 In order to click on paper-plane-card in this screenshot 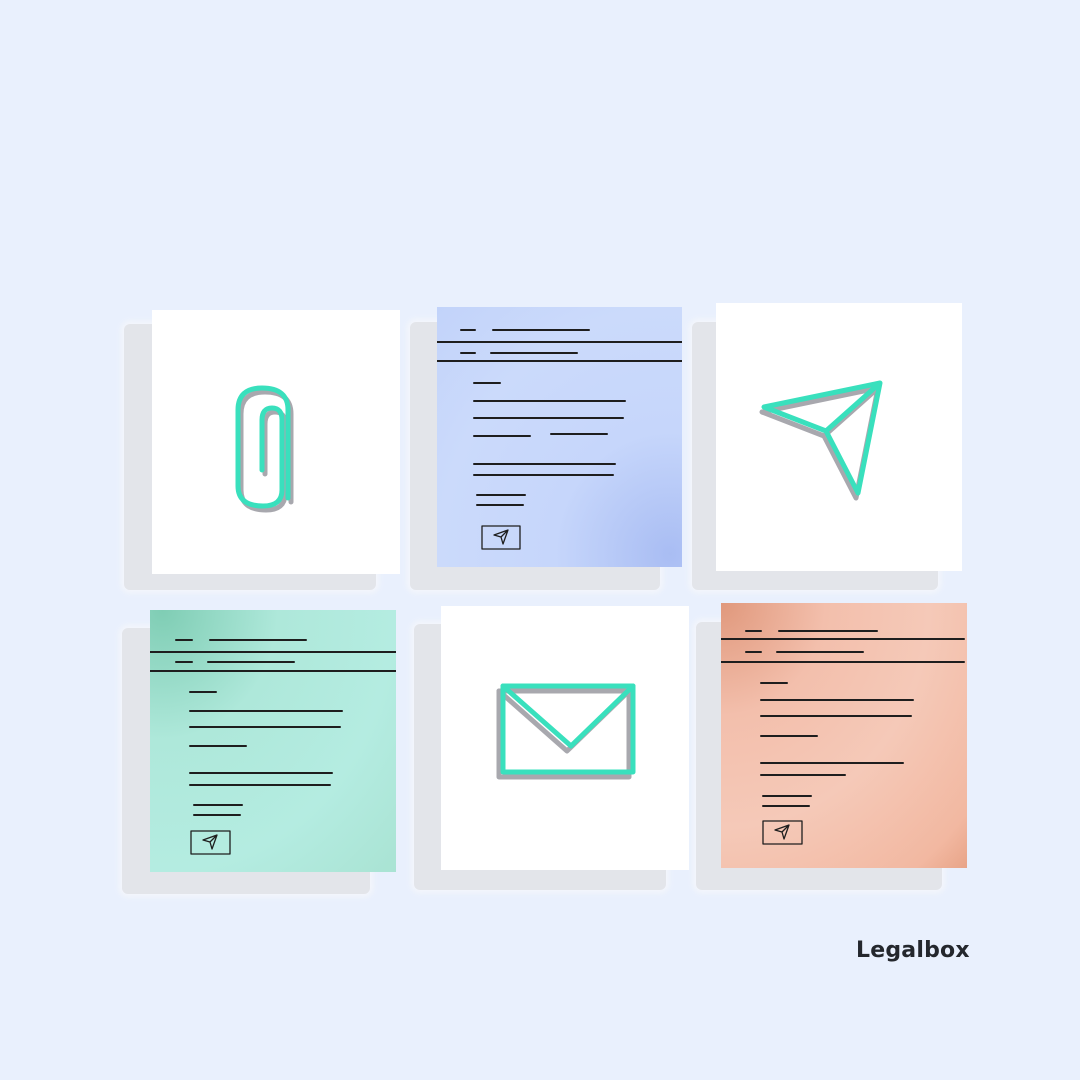, I will do `click(839, 437)`.